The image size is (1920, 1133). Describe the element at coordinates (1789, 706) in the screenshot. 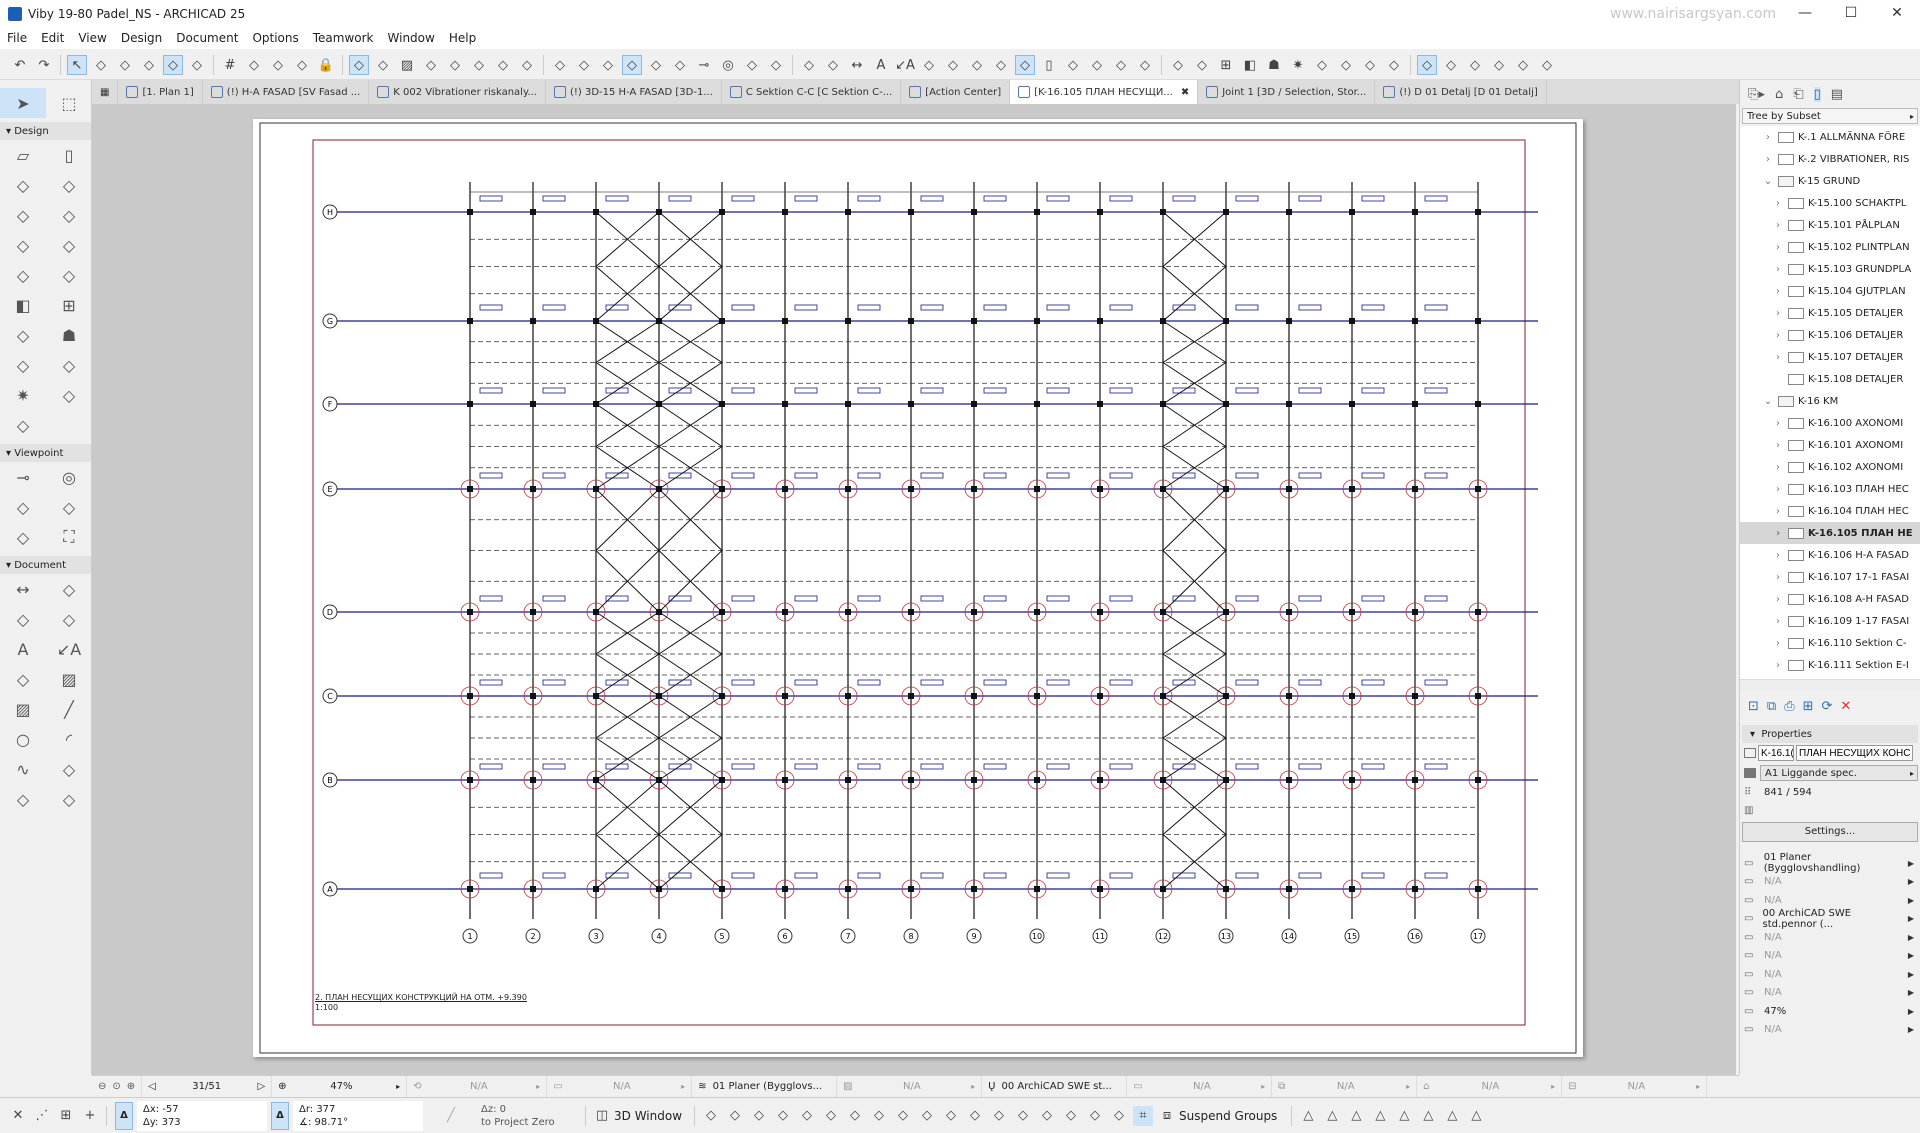

I see `save-view-icon: ⎙` at that location.